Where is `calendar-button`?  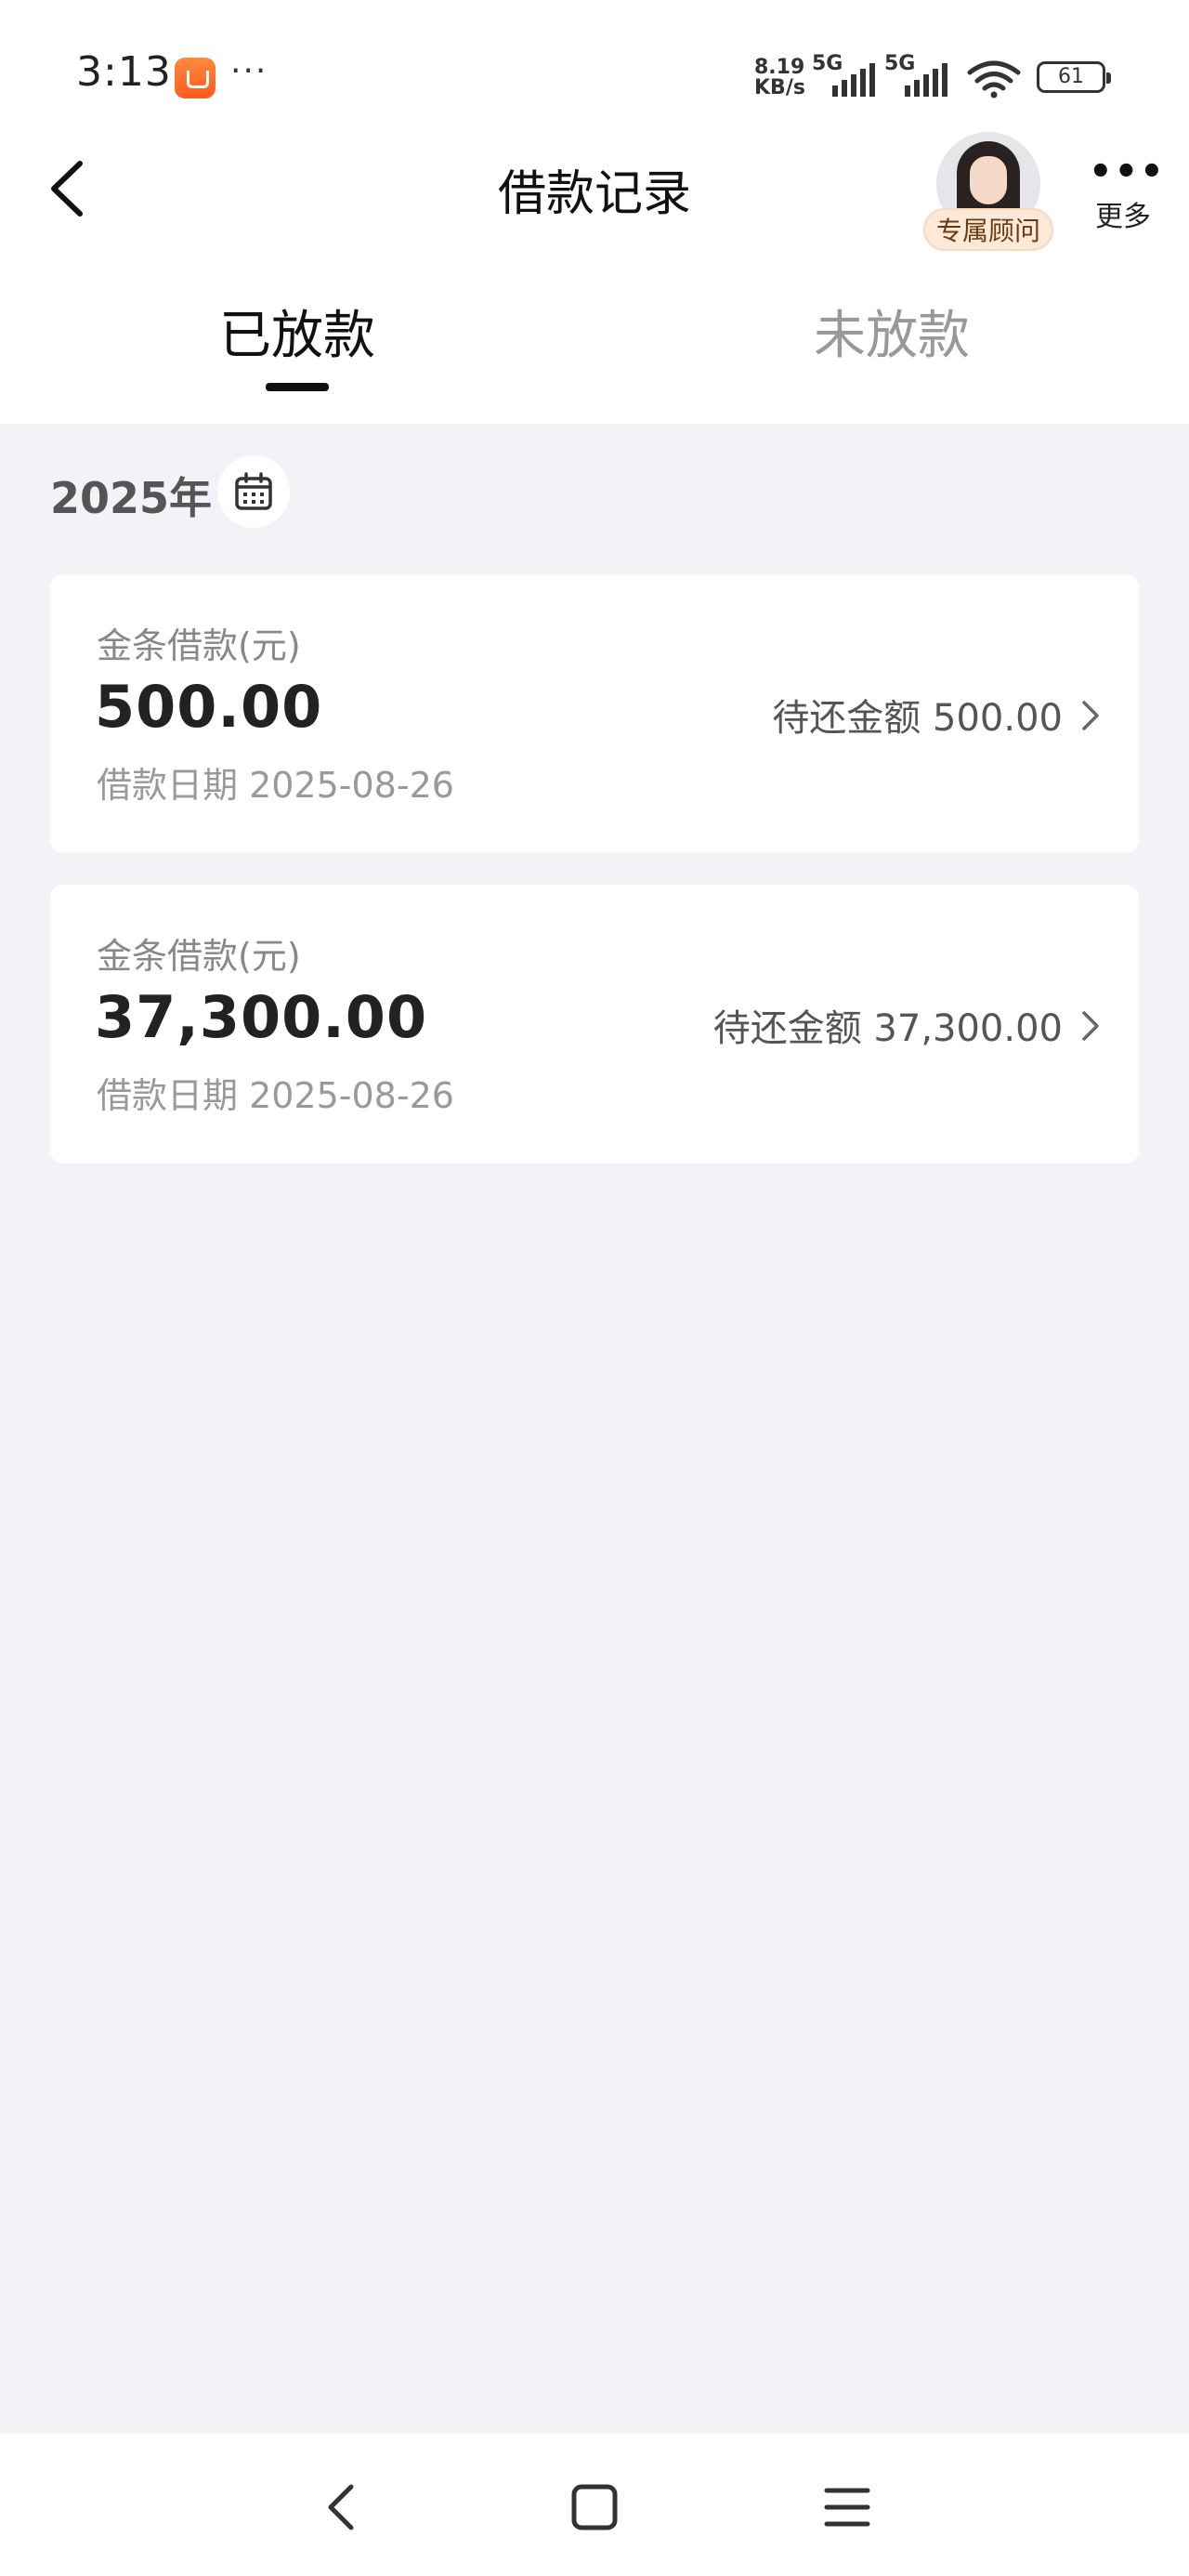
calendar-button is located at coordinates (253, 491).